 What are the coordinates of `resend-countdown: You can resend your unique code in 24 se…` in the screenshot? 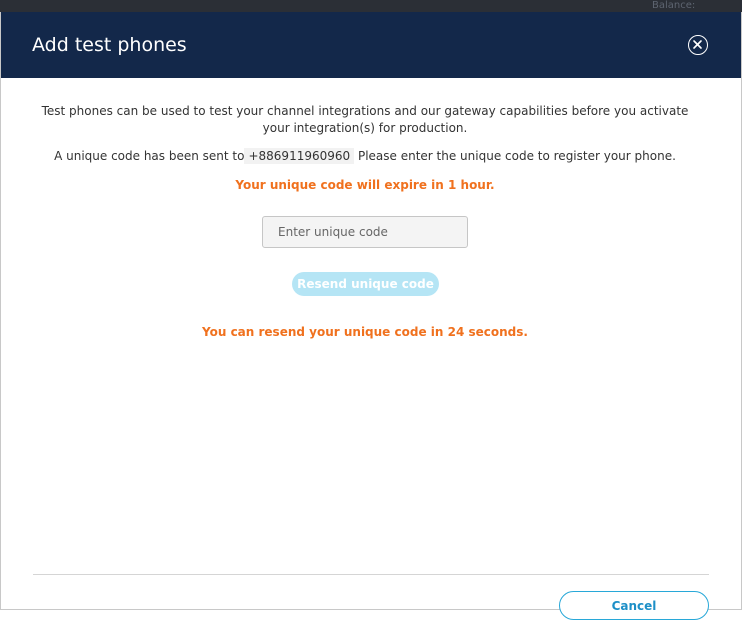 It's located at (365, 332).